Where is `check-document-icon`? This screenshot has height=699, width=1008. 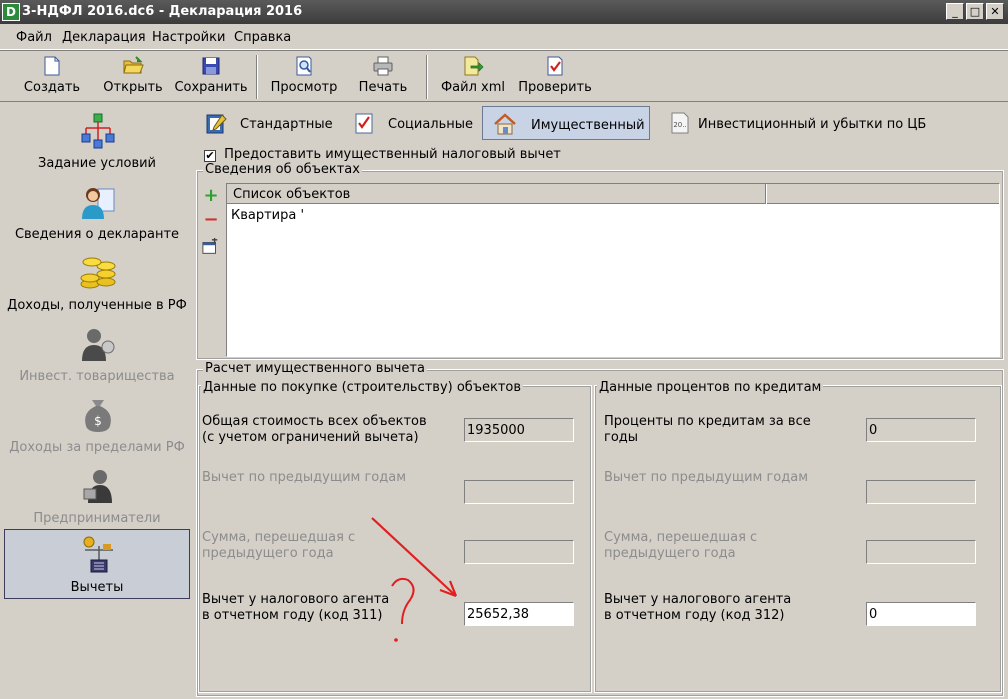 check-document-icon is located at coordinates (555, 66).